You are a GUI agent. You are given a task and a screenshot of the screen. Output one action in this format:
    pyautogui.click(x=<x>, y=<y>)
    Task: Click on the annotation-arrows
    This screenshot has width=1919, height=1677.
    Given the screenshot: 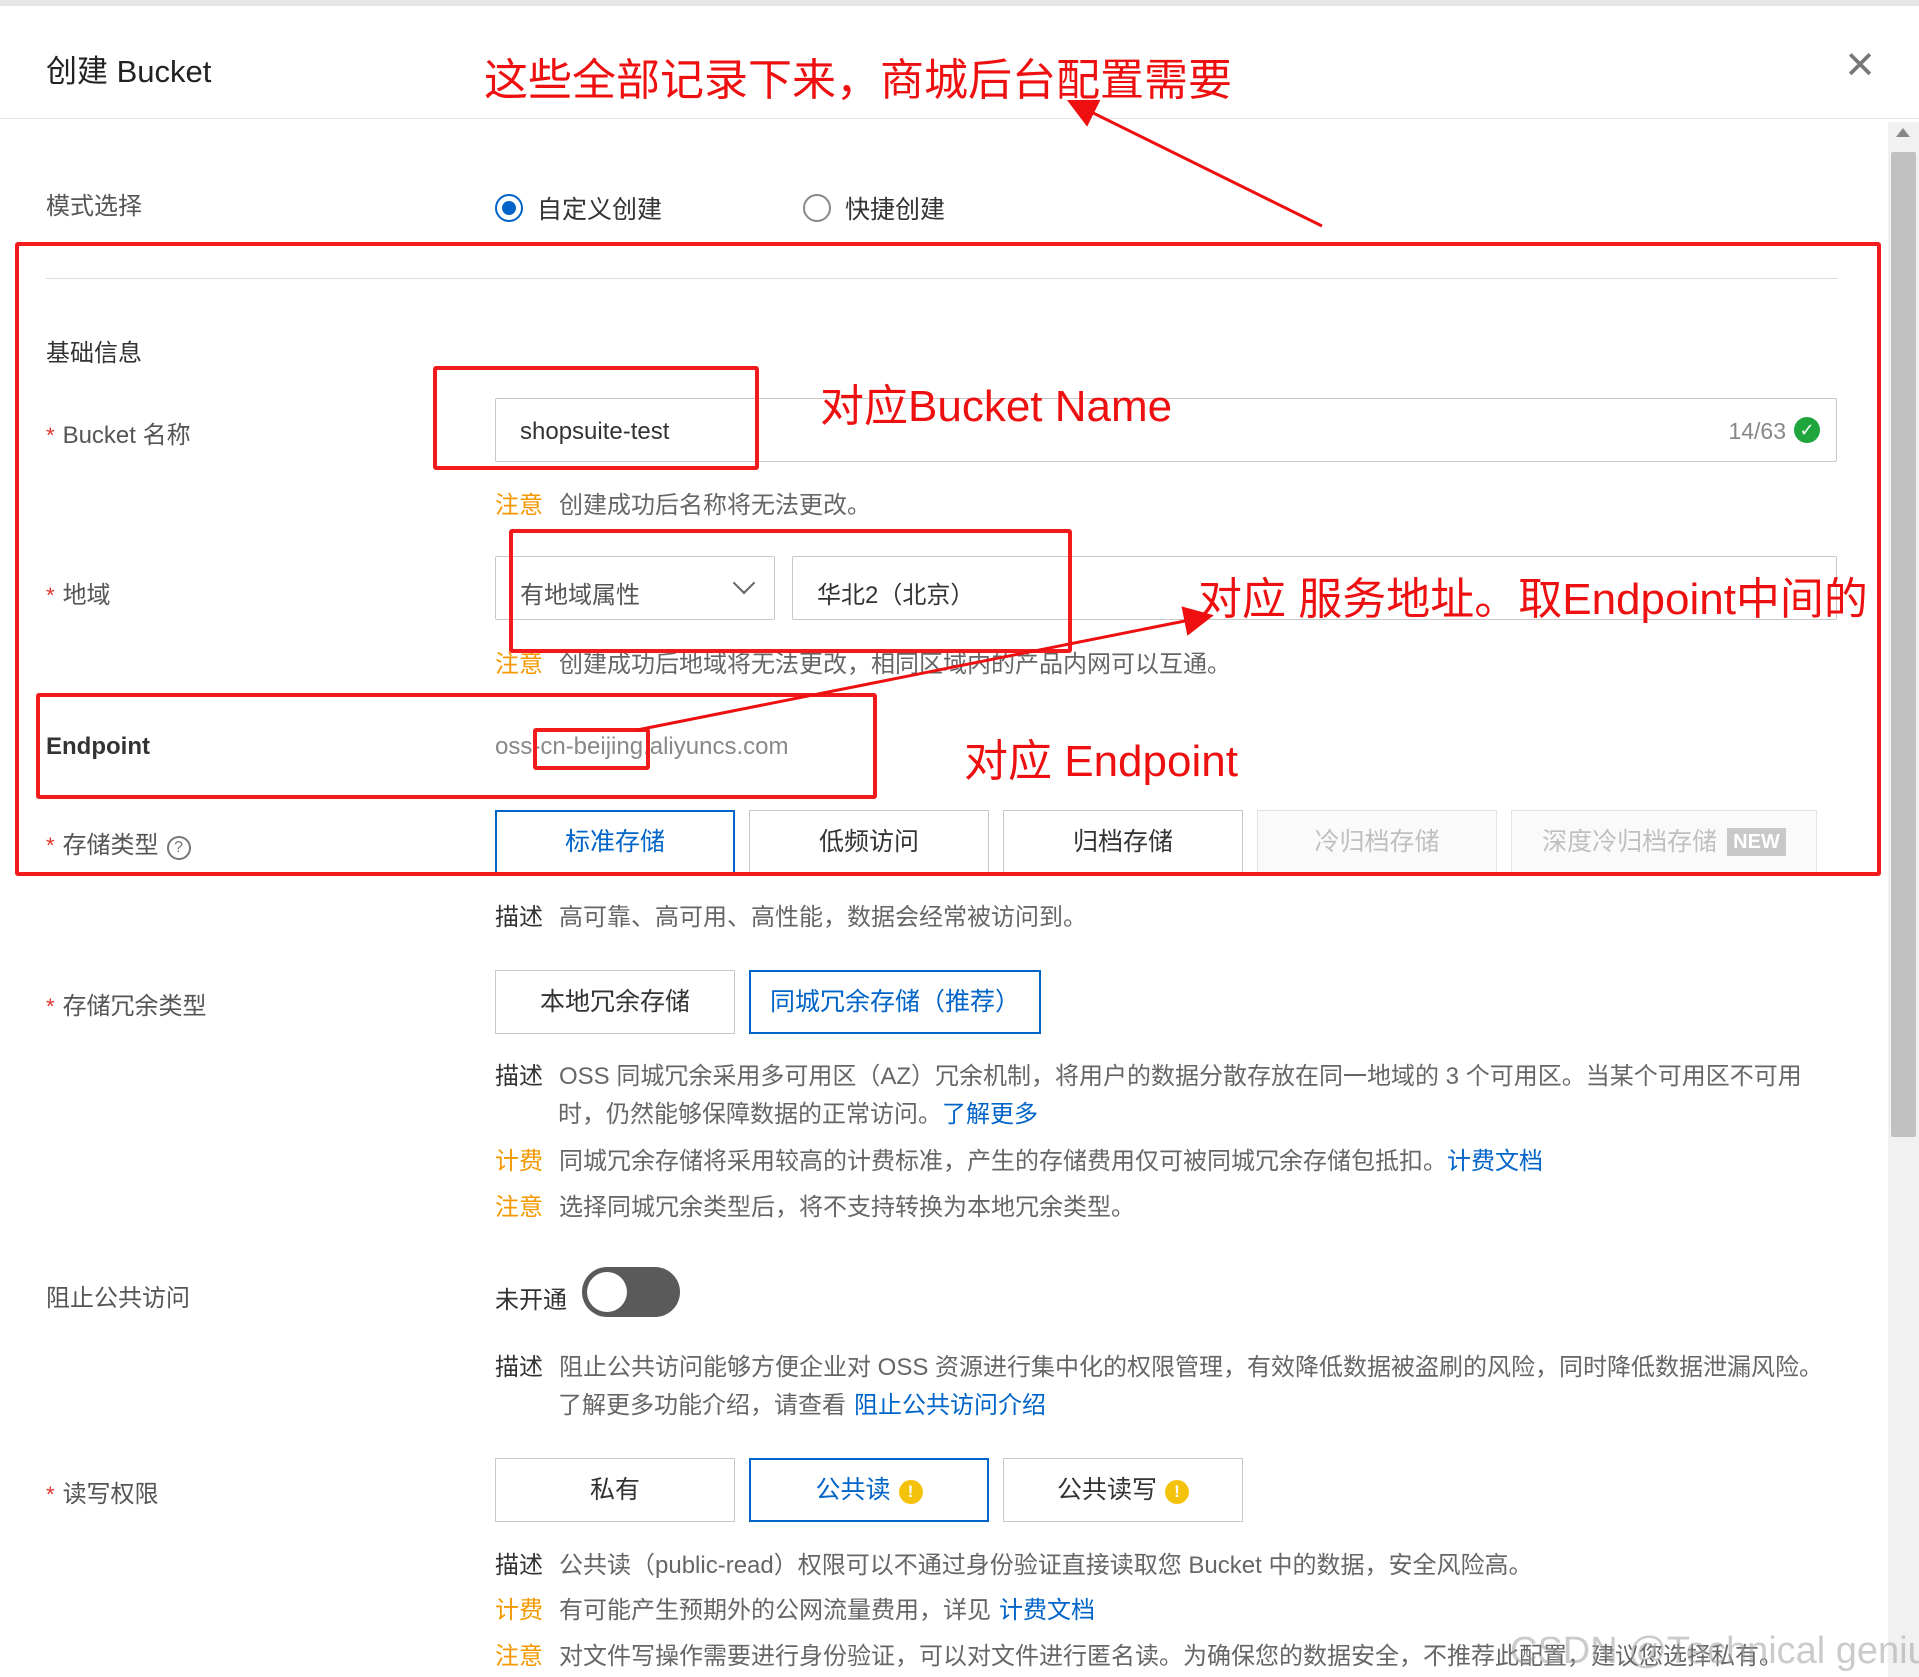 What is the action you would take?
    pyautogui.click(x=979, y=415)
    